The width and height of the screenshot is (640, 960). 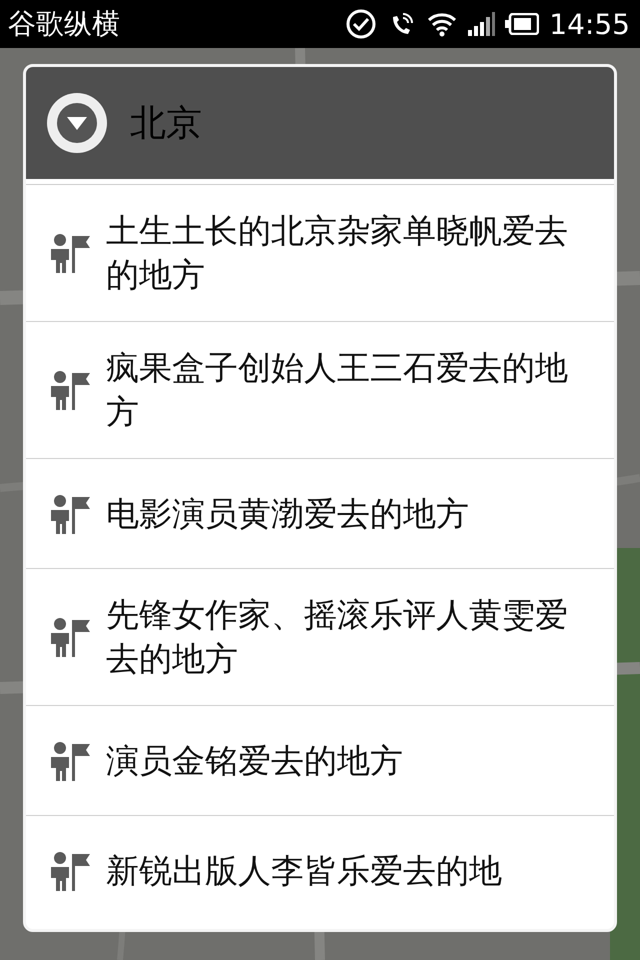 I want to click on place-list-item: 土生土长的北京杂家单晓帆爱去的地方, so click(x=320, y=253).